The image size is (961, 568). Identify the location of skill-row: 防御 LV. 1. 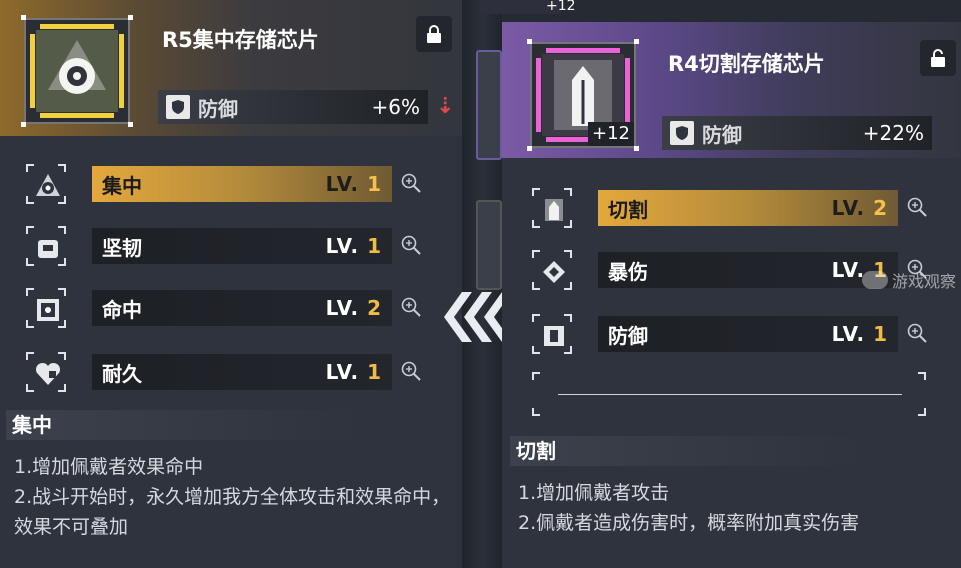
(745, 334).